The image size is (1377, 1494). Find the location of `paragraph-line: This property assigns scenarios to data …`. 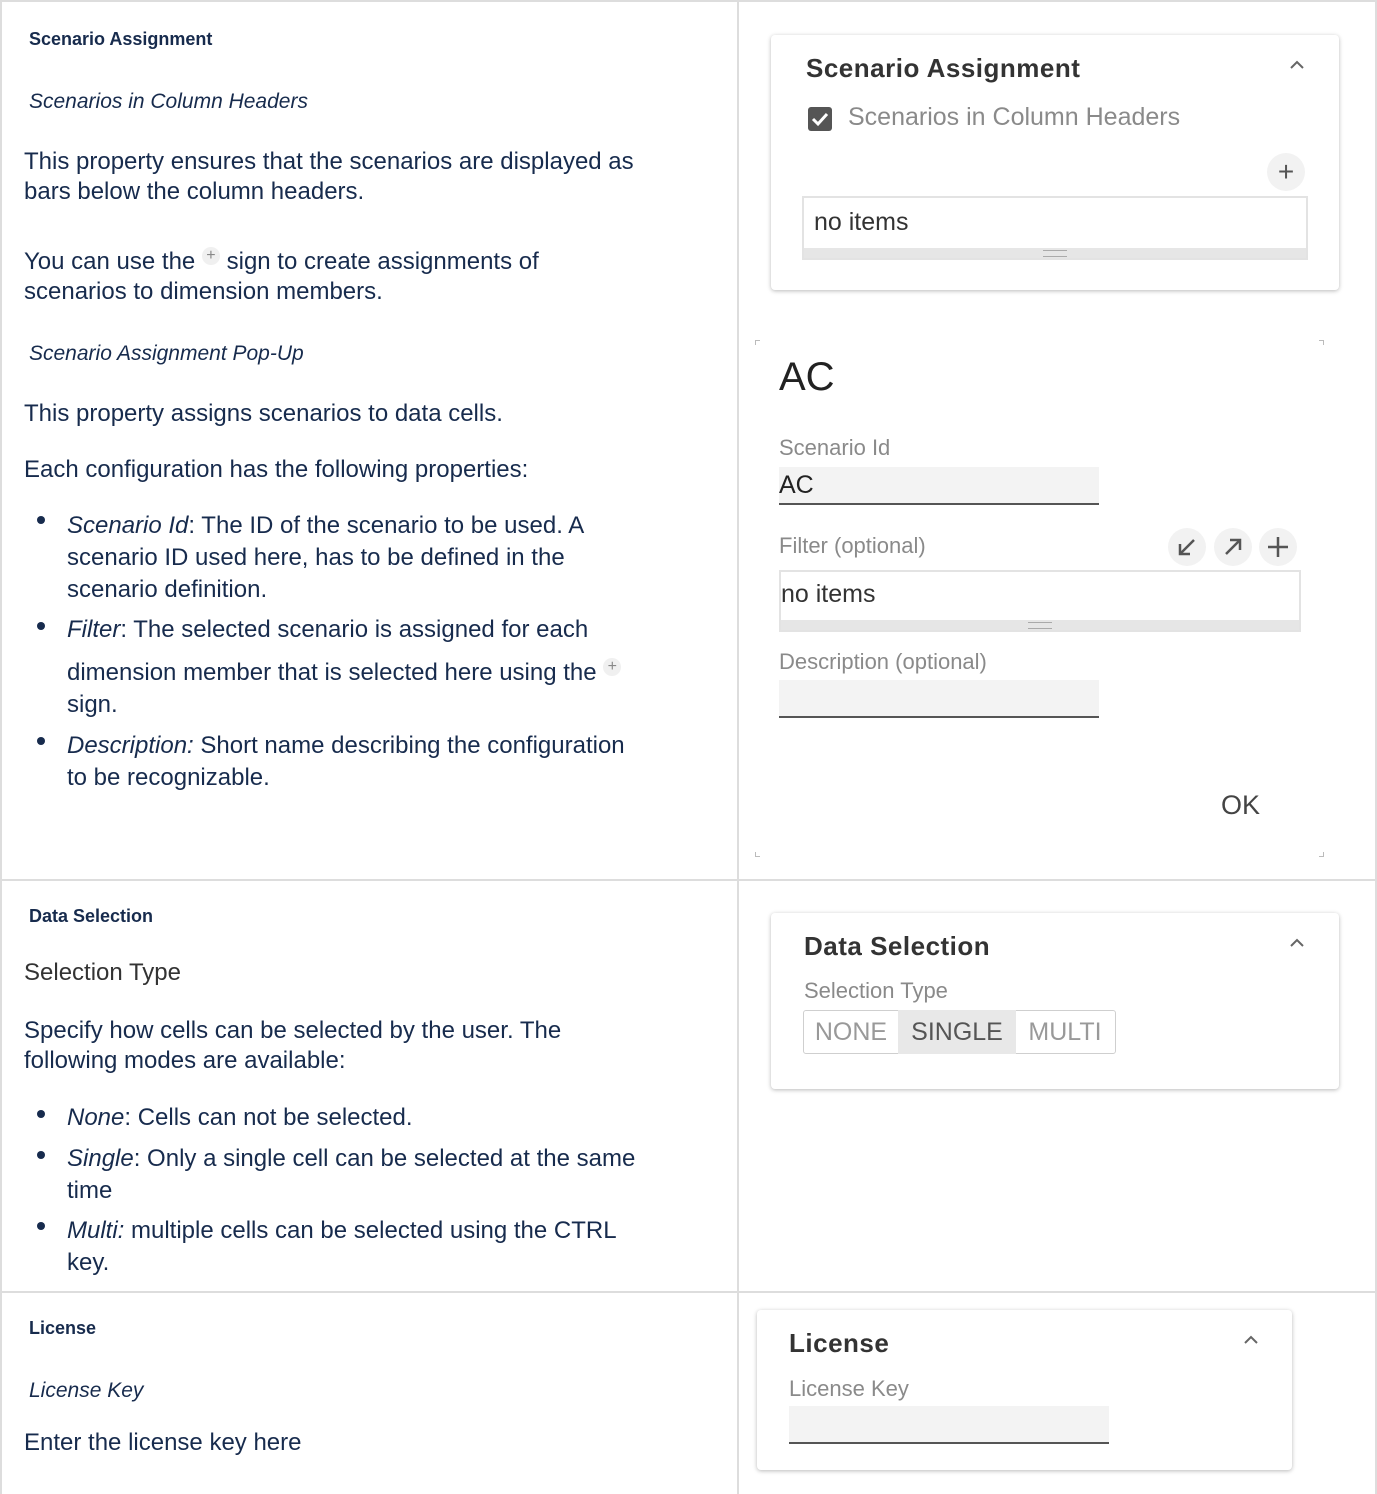

paragraph-line: This property assigns scenarios to data … is located at coordinates (263, 413).